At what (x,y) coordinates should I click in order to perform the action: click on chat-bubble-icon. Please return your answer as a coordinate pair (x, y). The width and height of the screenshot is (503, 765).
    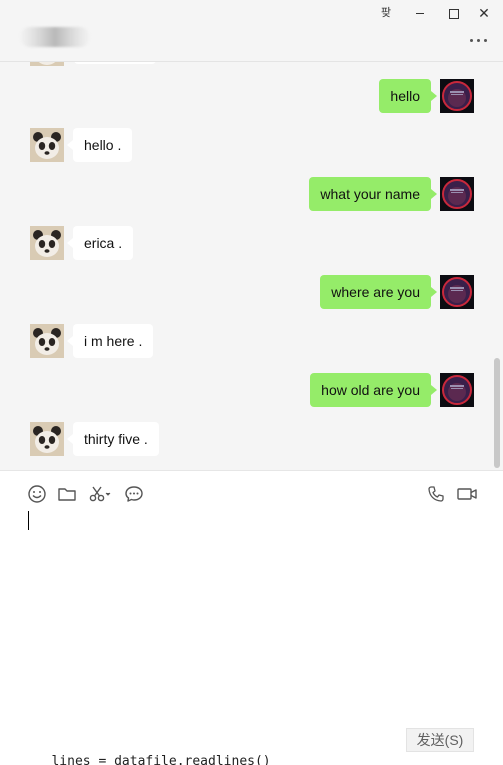
    Looking at the image, I should click on (134, 494).